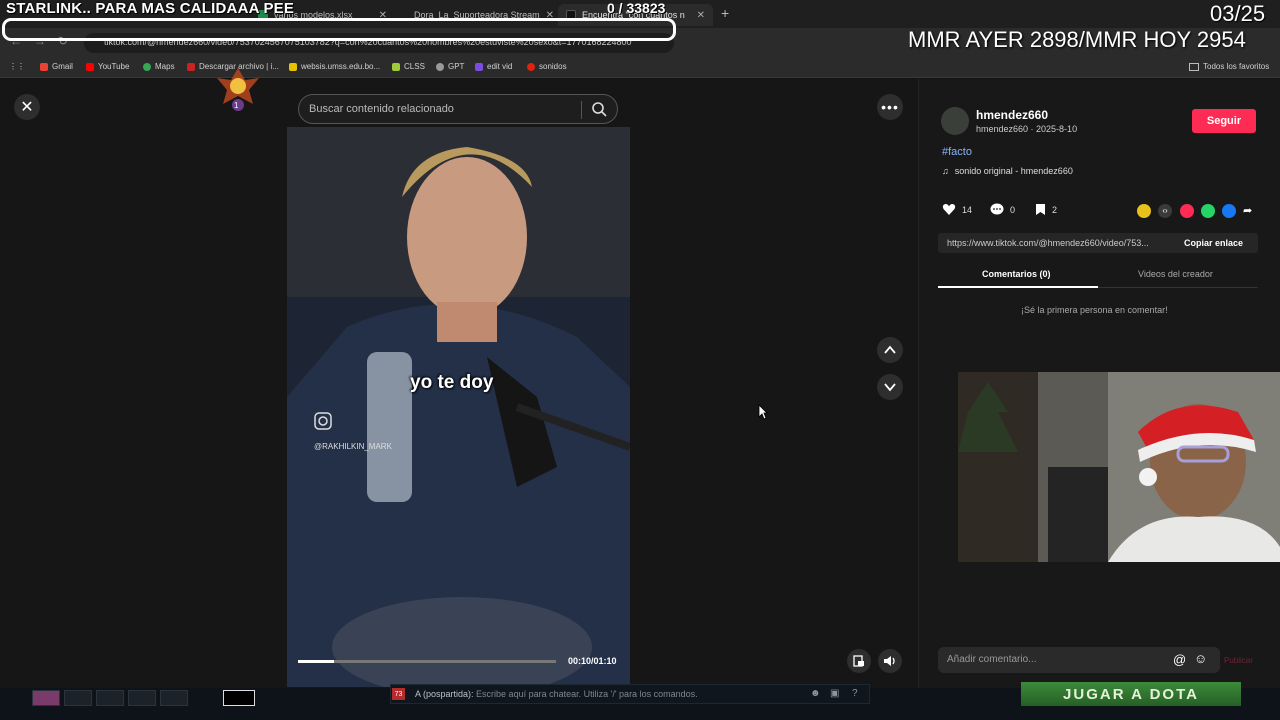  I want to click on save-button: 2, so click(1046, 209).